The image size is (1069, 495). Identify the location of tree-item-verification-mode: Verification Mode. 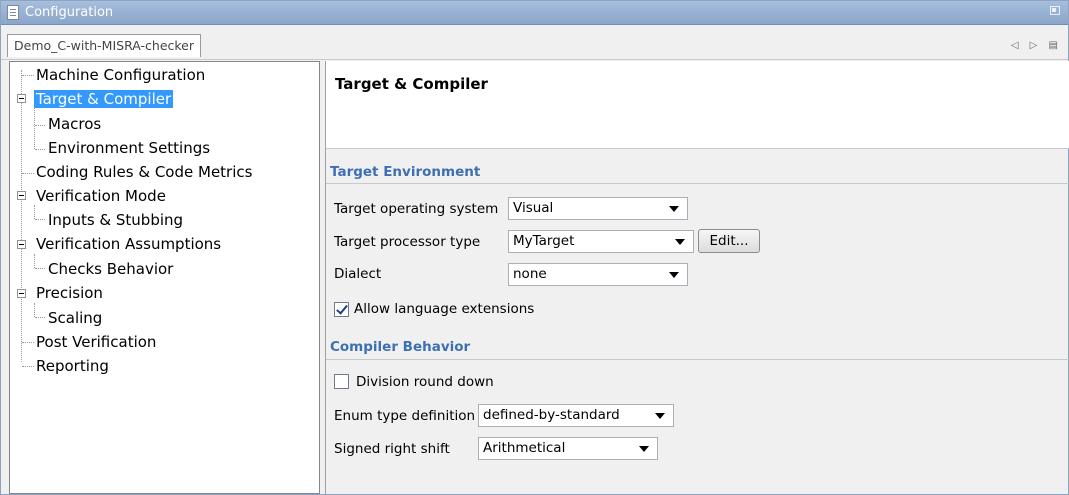
(101, 196).